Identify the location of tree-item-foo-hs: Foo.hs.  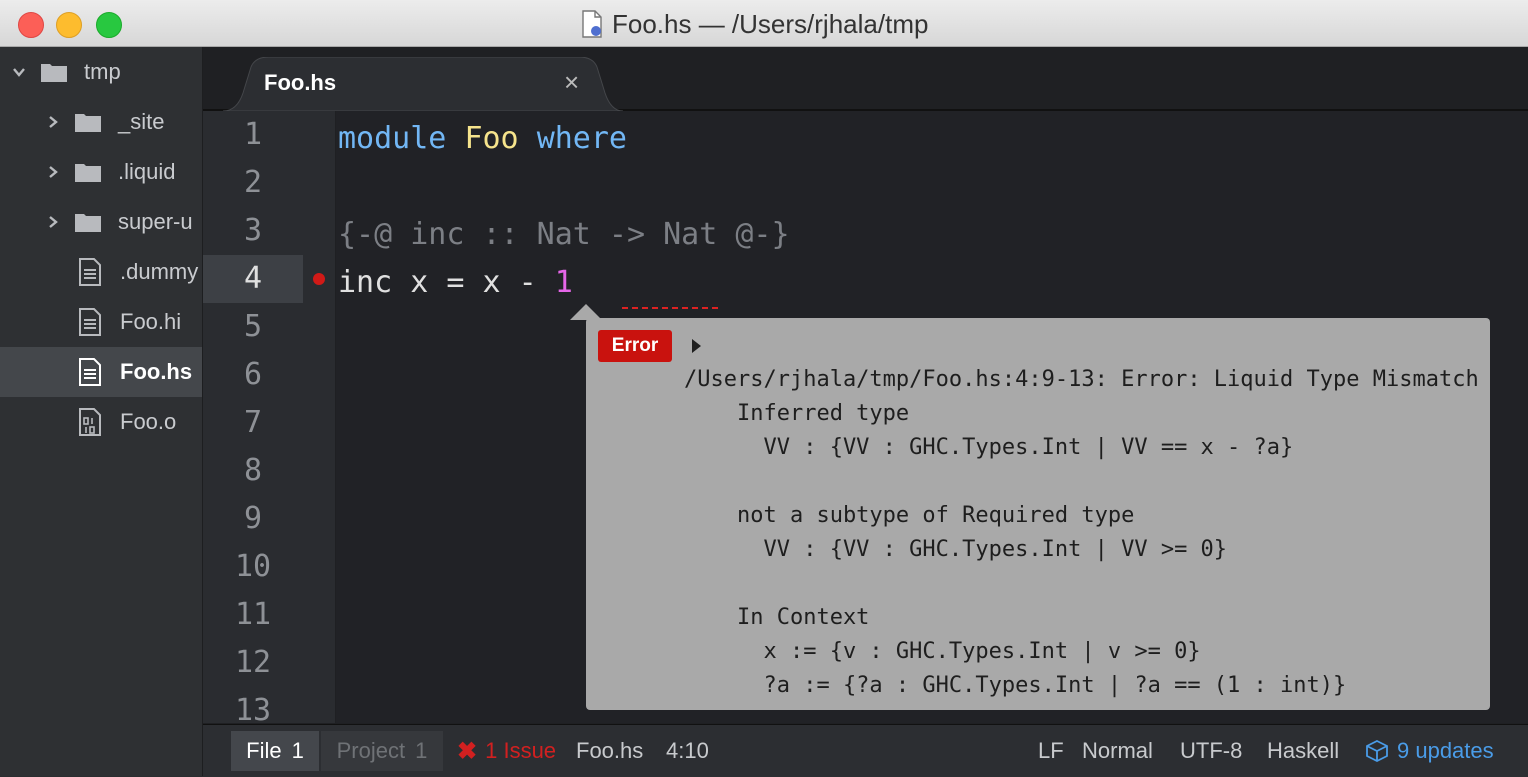
(101, 372).